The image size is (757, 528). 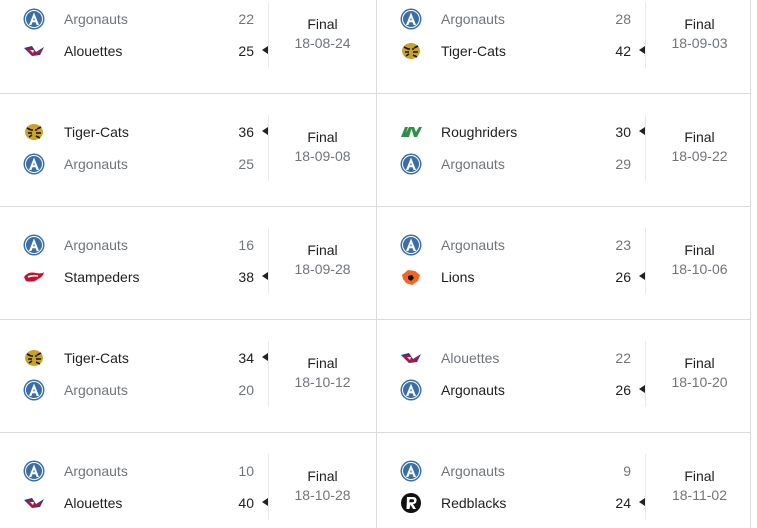 What do you see at coordinates (512, 358) in the screenshot?
I see `team-row: Alouettes 22` at bounding box center [512, 358].